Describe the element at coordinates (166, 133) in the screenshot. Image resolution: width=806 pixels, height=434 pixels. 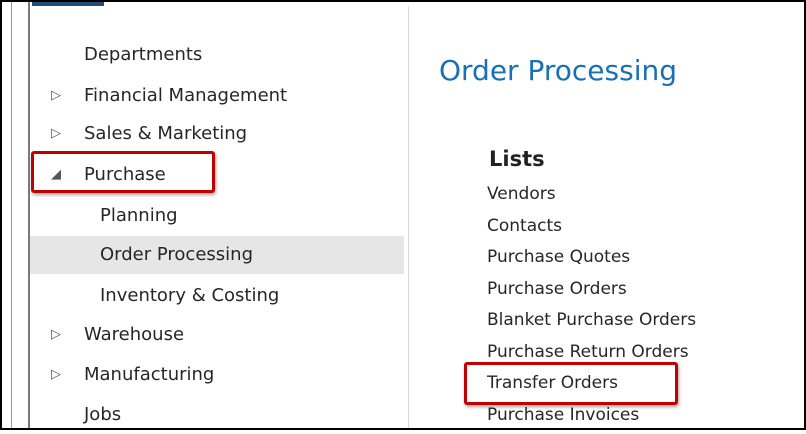
I see `nav-item-label: Sales & Marketing` at that location.